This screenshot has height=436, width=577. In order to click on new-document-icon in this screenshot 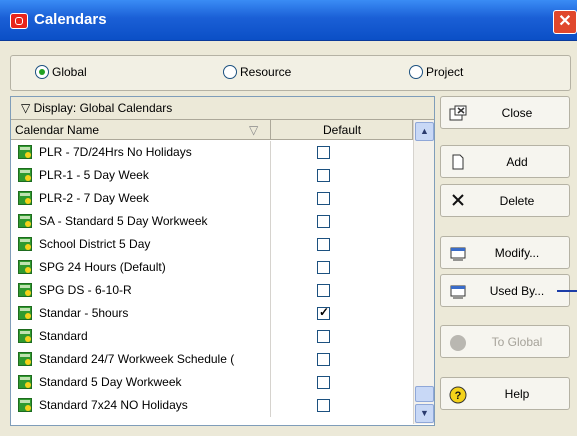, I will do `click(458, 162)`.